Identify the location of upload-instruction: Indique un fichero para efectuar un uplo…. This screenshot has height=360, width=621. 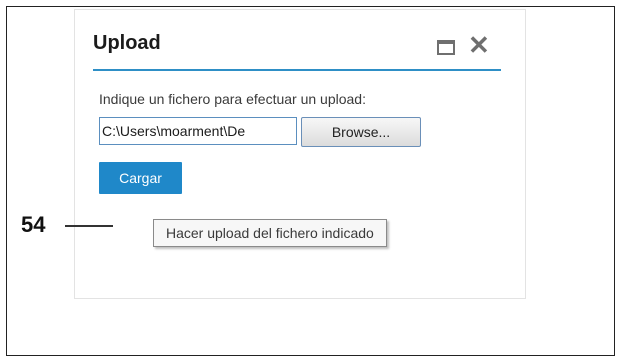
(232, 99).